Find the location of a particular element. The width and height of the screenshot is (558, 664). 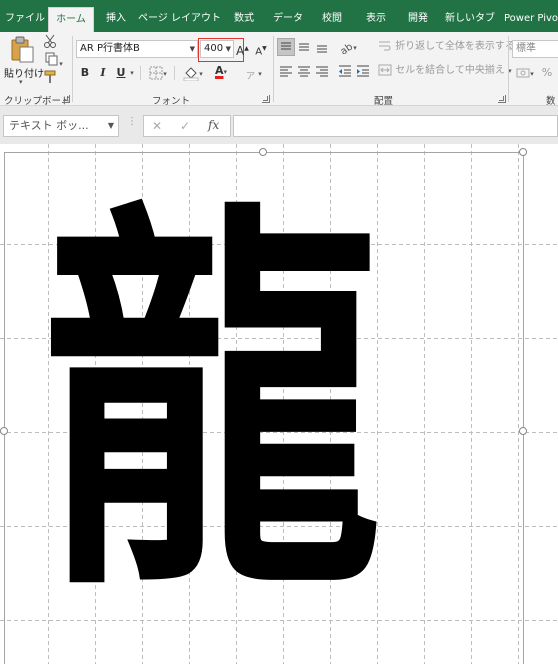

borders-icon is located at coordinates (156, 73).